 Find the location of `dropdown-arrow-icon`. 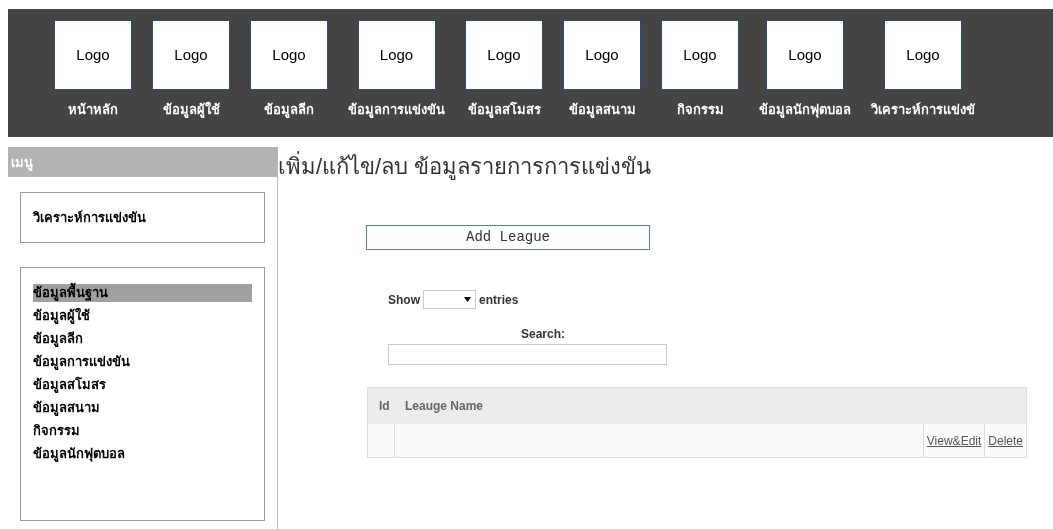

dropdown-arrow-icon is located at coordinates (467, 299).